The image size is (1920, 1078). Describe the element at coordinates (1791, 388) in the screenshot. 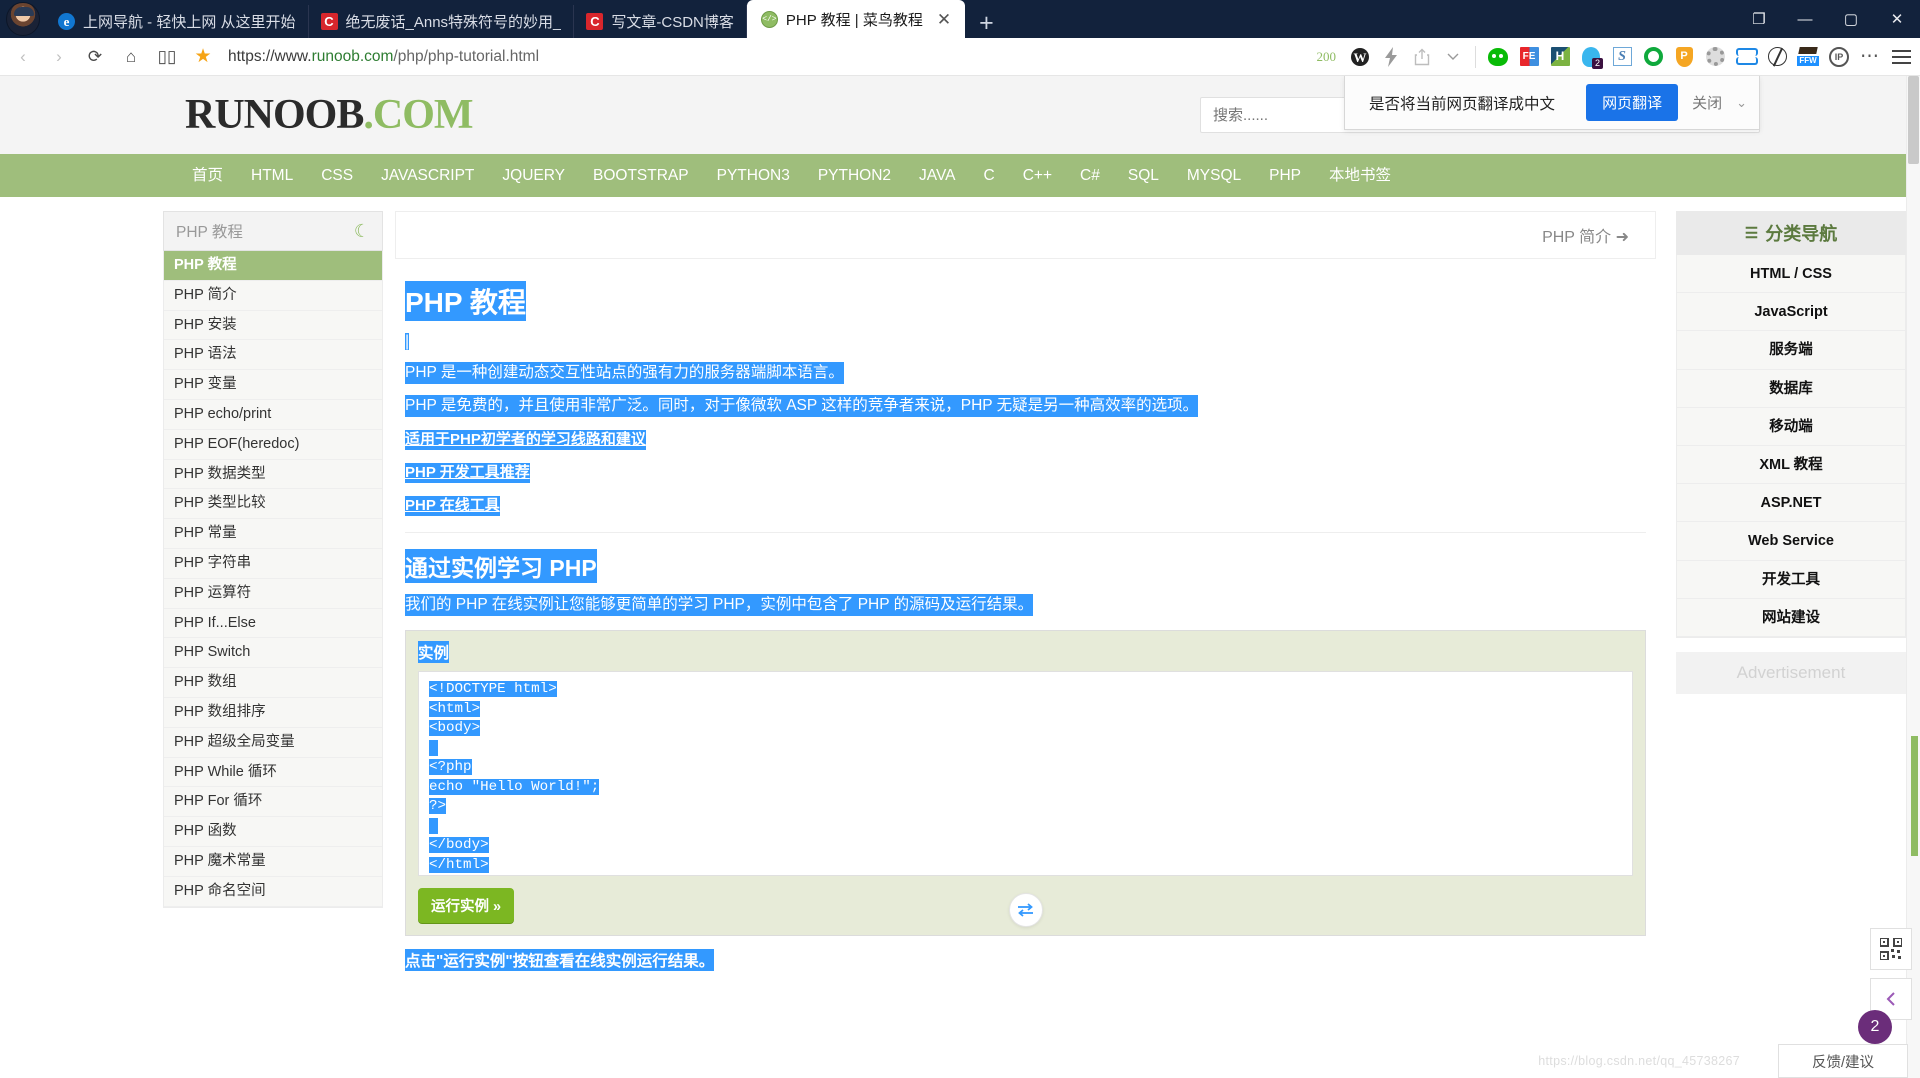

I see `category-item-database: 数据库` at that location.